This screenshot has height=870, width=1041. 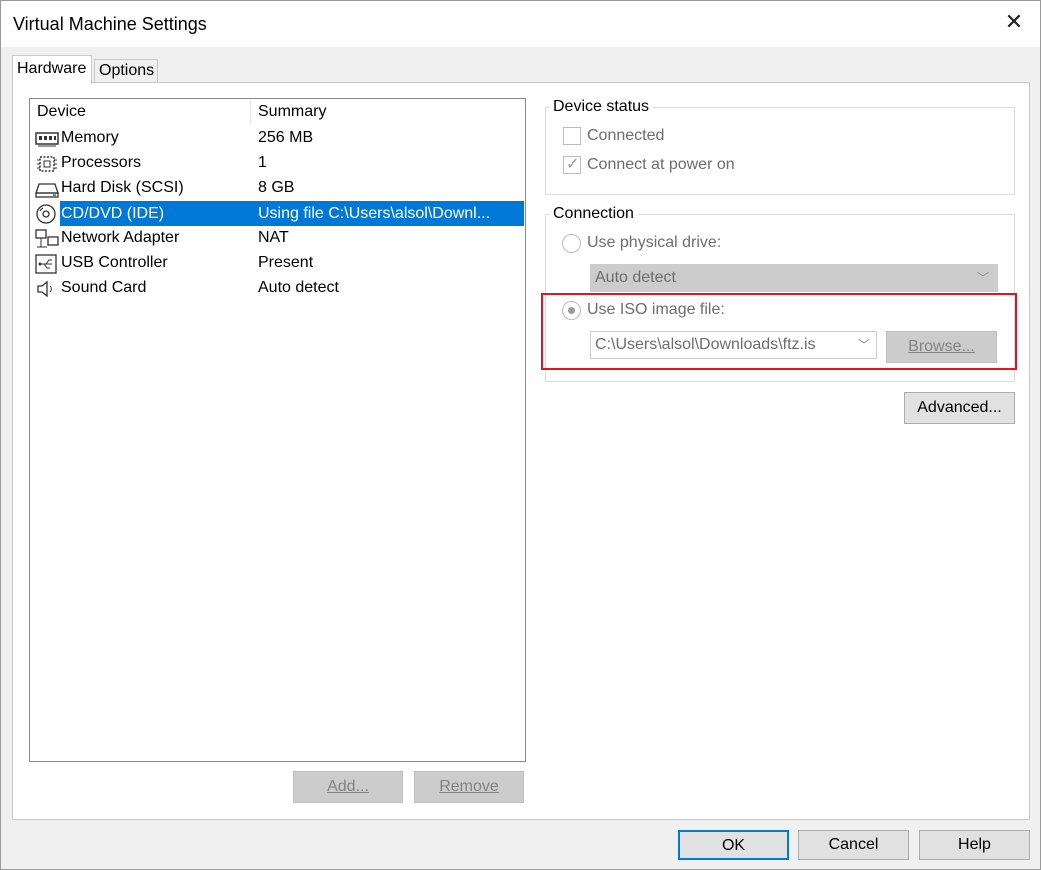 I want to click on device-row-network-adapter: Network Adapter NAT, so click(x=278, y=238).